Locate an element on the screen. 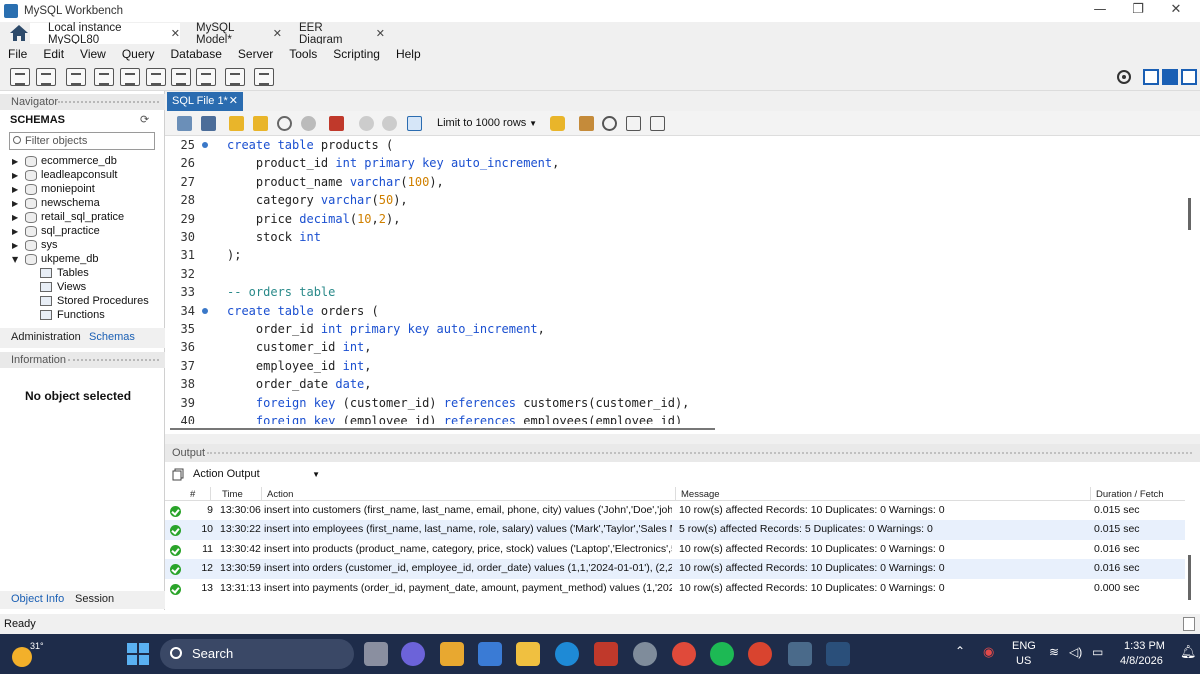 This screenshot has height=674, width=1200. save-icon is located at coordinates (208, 123).